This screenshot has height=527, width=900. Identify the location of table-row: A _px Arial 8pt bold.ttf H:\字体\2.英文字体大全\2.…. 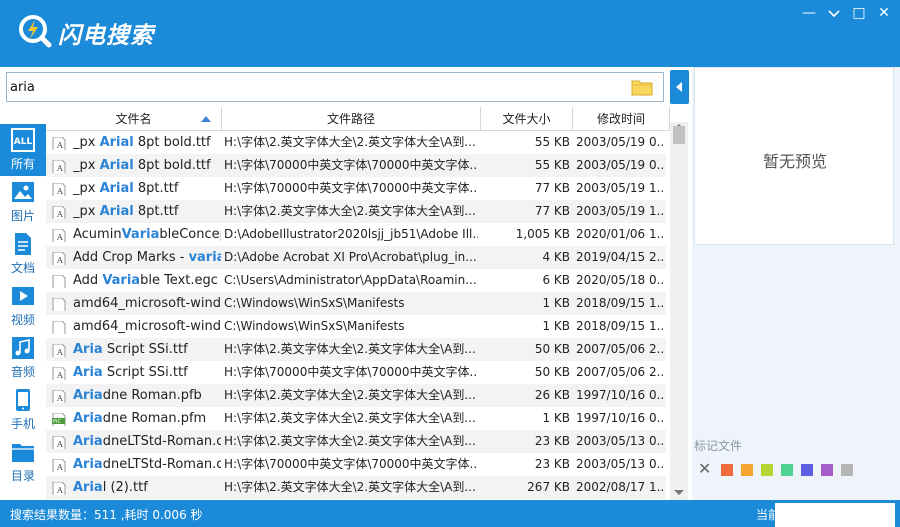
(356, 142).